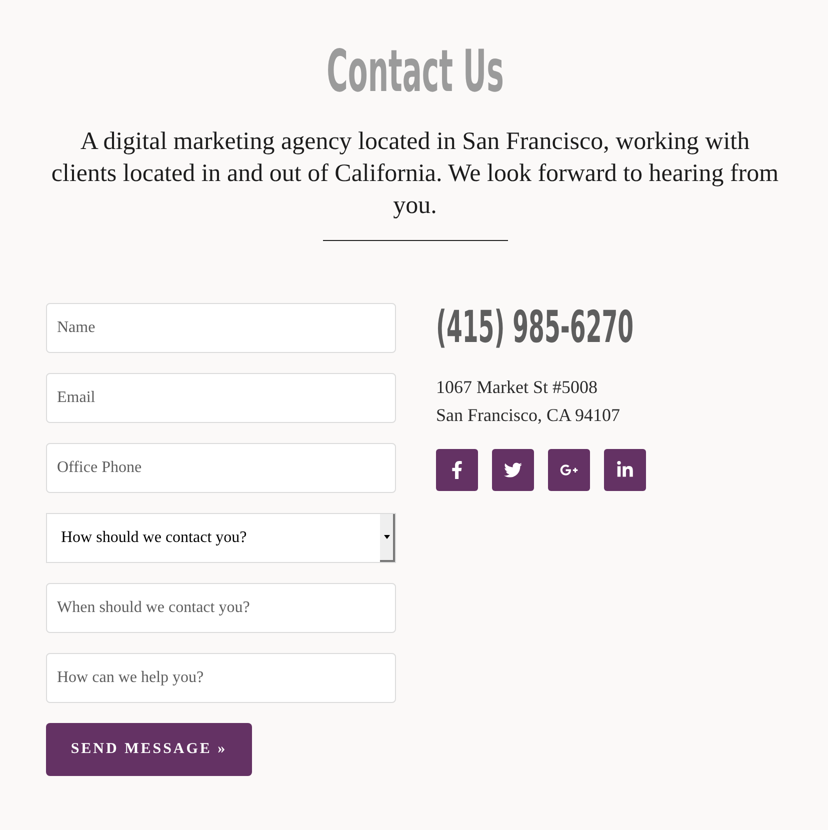  Describe the element at coordinates (415, 71) in the screenshot. I see `page-title: Contact Us` at that location.